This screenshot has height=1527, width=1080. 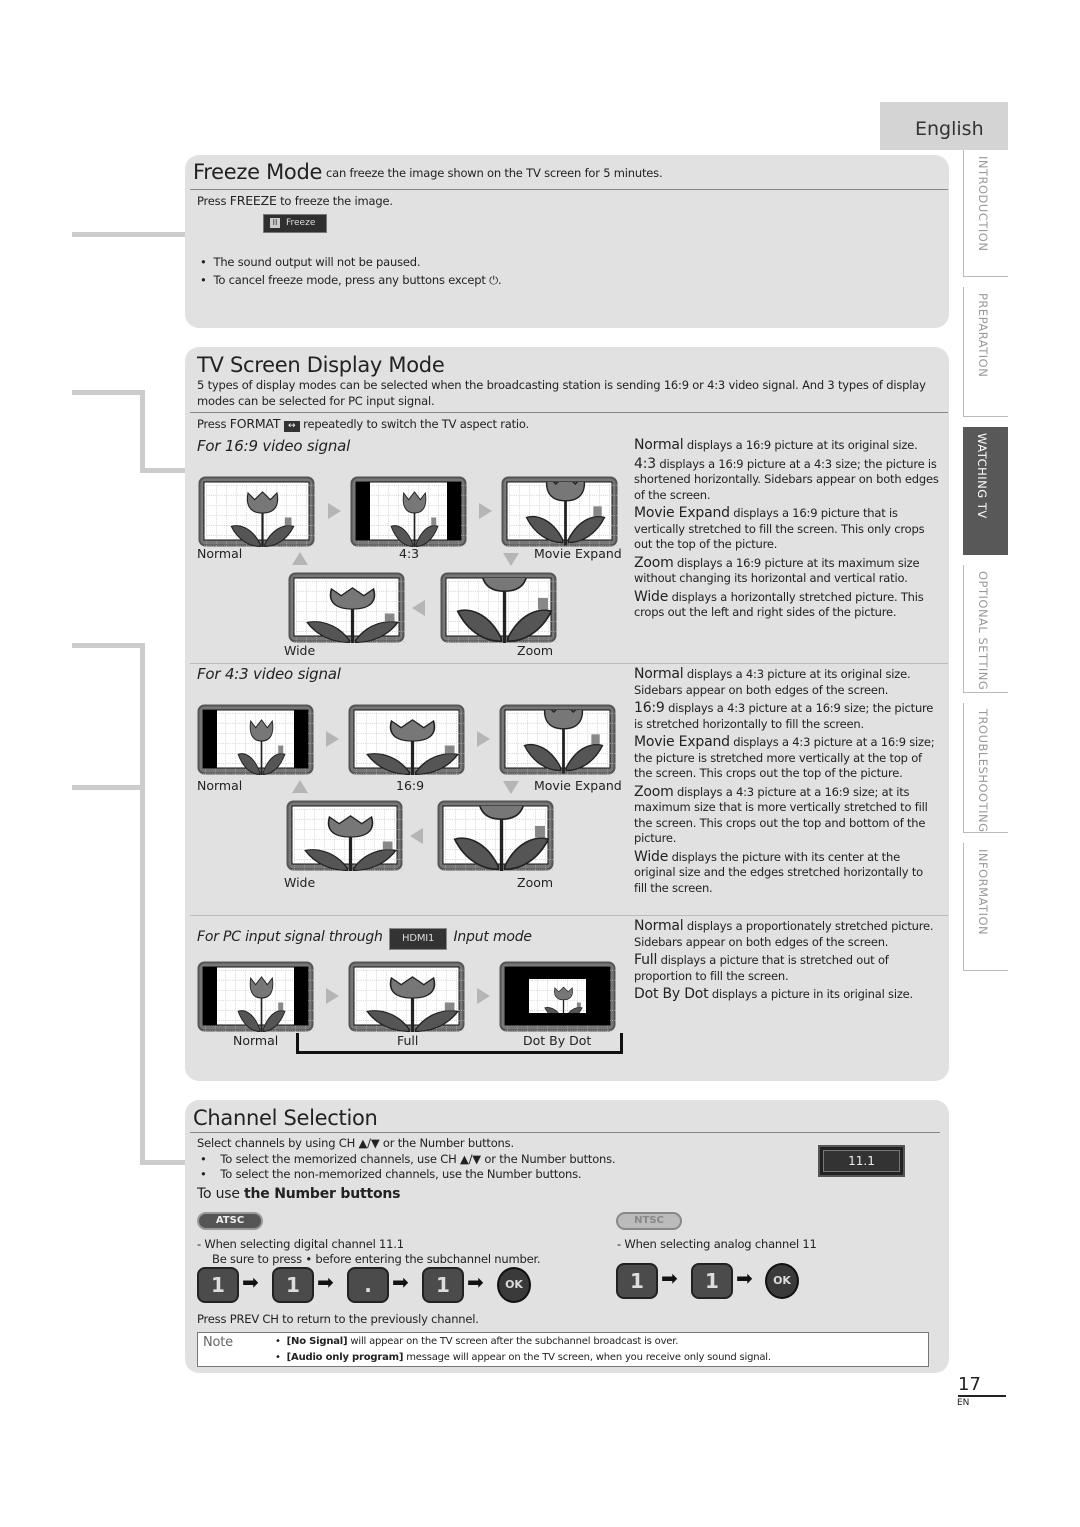 What do you see at coordinates (983, 892) in the screenshot?
I see `side-tab-label: INFORMATION` at bounding box center [983, 892].